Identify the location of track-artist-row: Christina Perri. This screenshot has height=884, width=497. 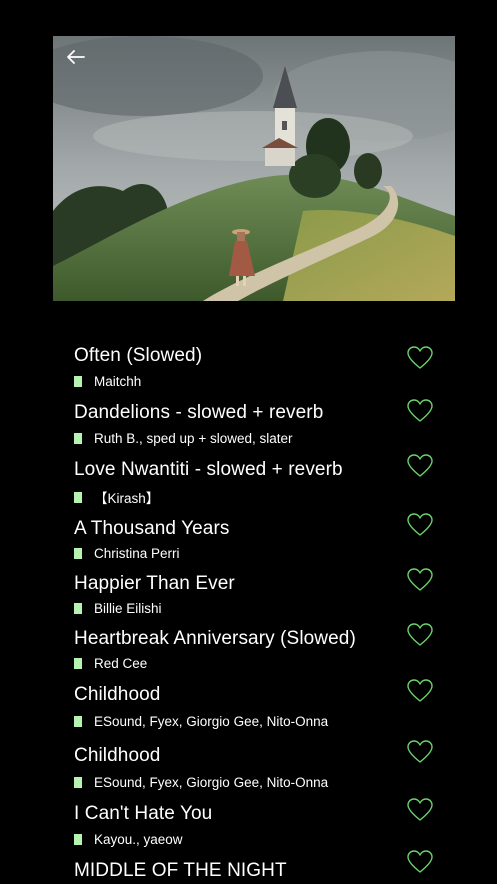
(127, 553).